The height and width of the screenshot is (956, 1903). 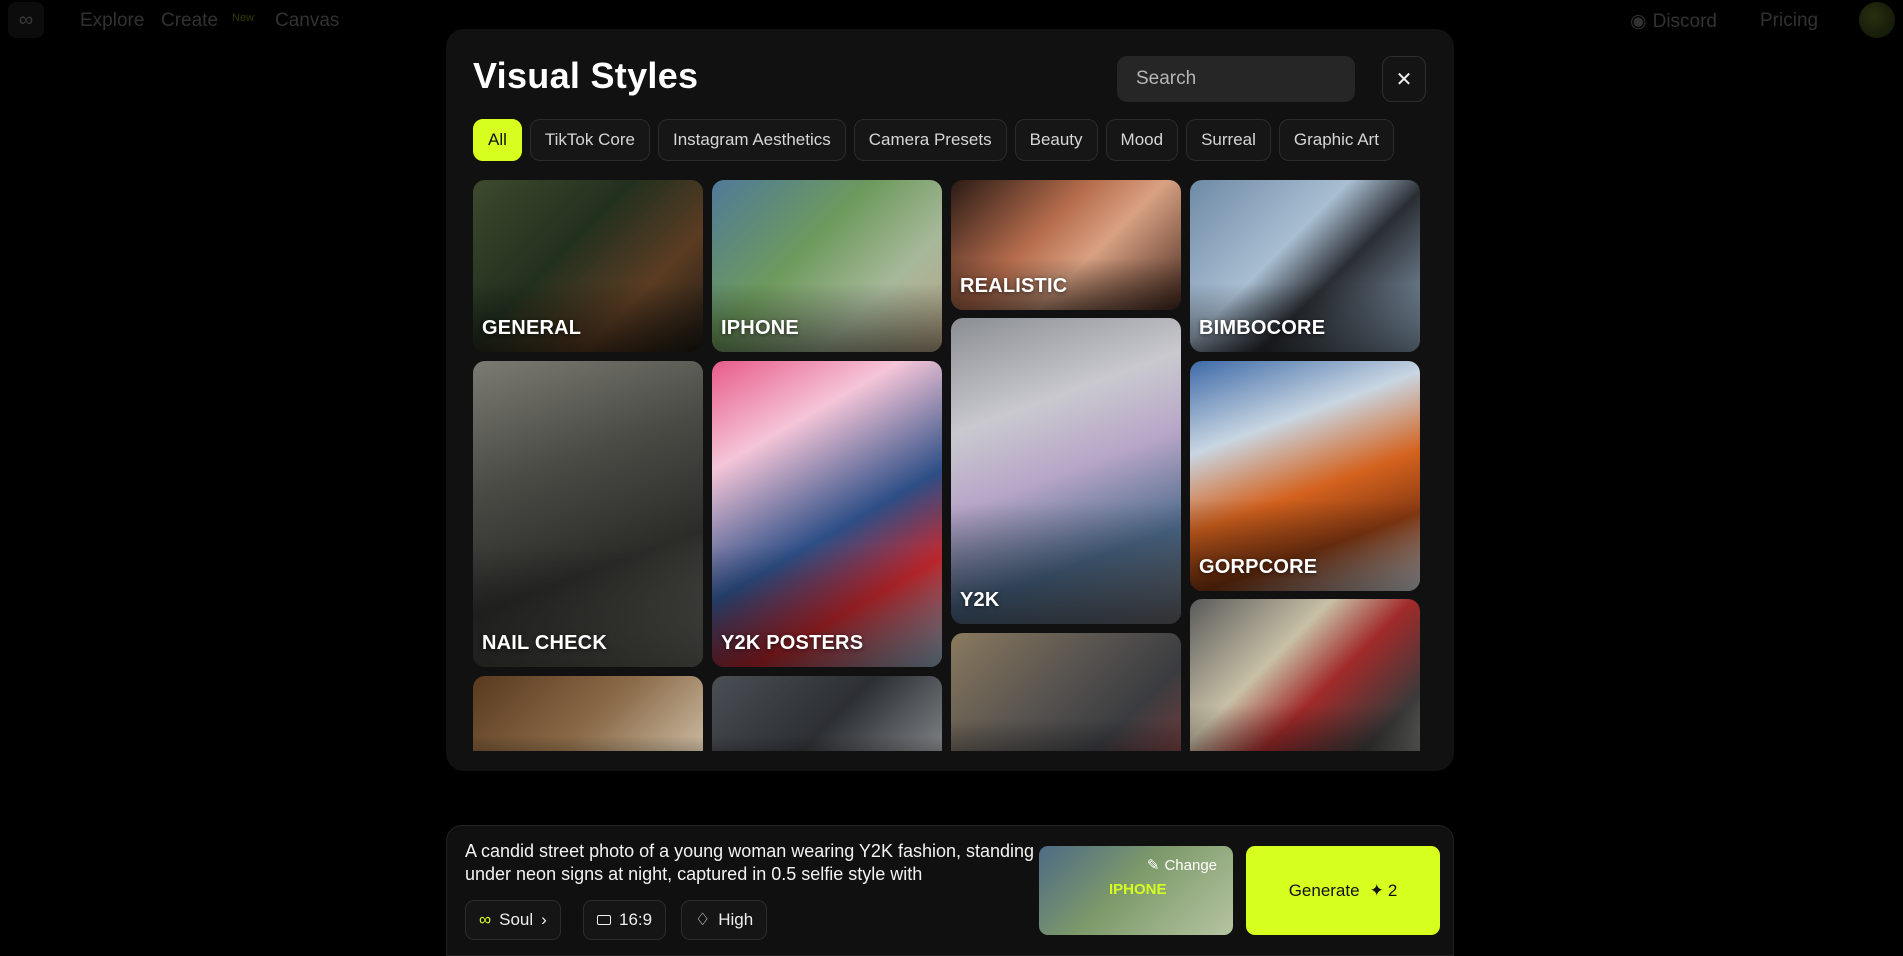 What do you see at coordinates (792, 643) in the screenshot?
I see `style-label: Y2K POSTERS` at bounding box center [792, 643].